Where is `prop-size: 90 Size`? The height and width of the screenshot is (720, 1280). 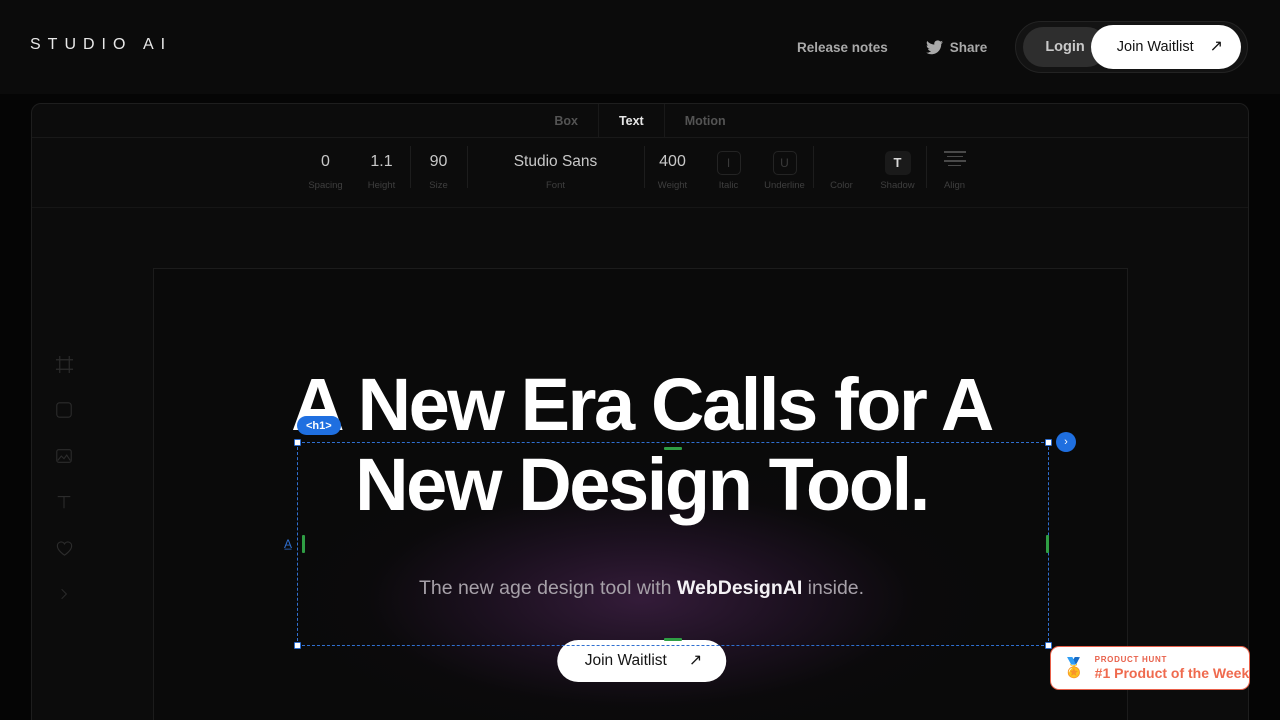 prop-size: 90 Size is located at coordinates (439, 164).